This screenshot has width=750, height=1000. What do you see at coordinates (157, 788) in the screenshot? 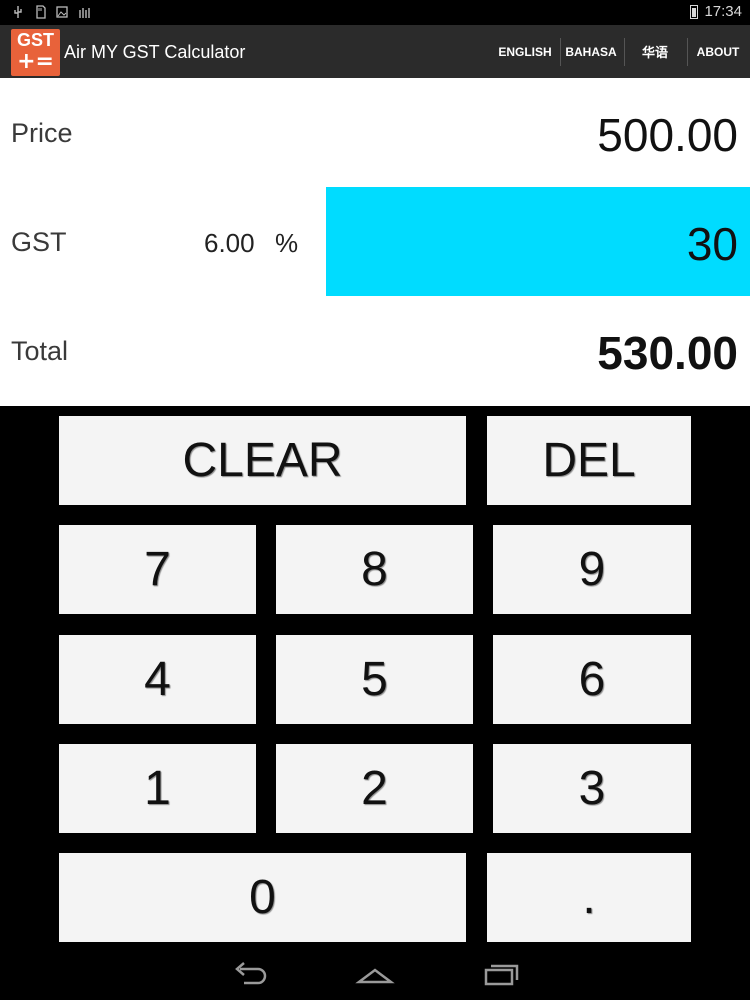
I see `key-1: 1` at bounding box center [157, 788].